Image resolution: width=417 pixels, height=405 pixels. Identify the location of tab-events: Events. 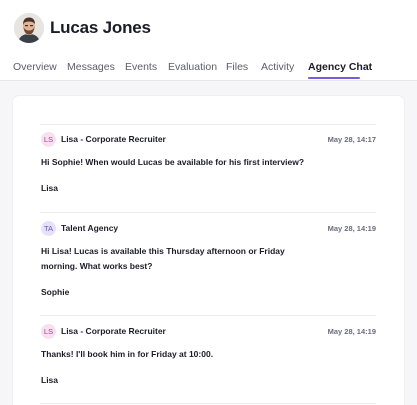
(141, 67).